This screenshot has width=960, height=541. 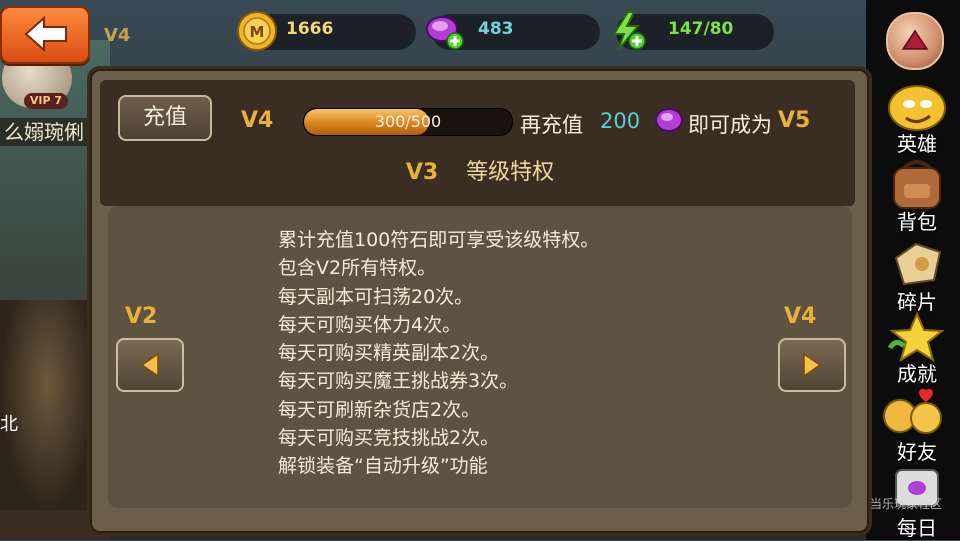 I want to click on level-title-suffix: 等级特权, so click(x=510, y=172).